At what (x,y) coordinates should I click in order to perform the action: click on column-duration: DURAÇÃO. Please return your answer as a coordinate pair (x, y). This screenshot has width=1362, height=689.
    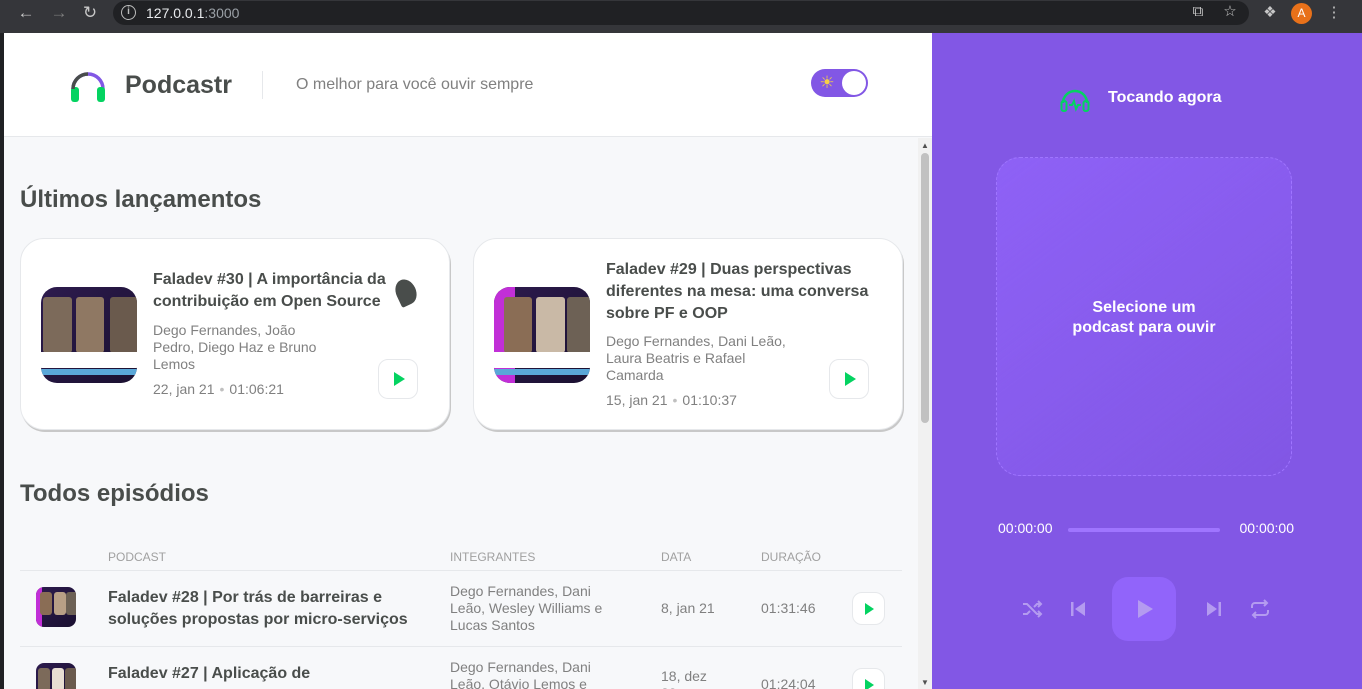
    Looking at the image, I should click on (791, 557).